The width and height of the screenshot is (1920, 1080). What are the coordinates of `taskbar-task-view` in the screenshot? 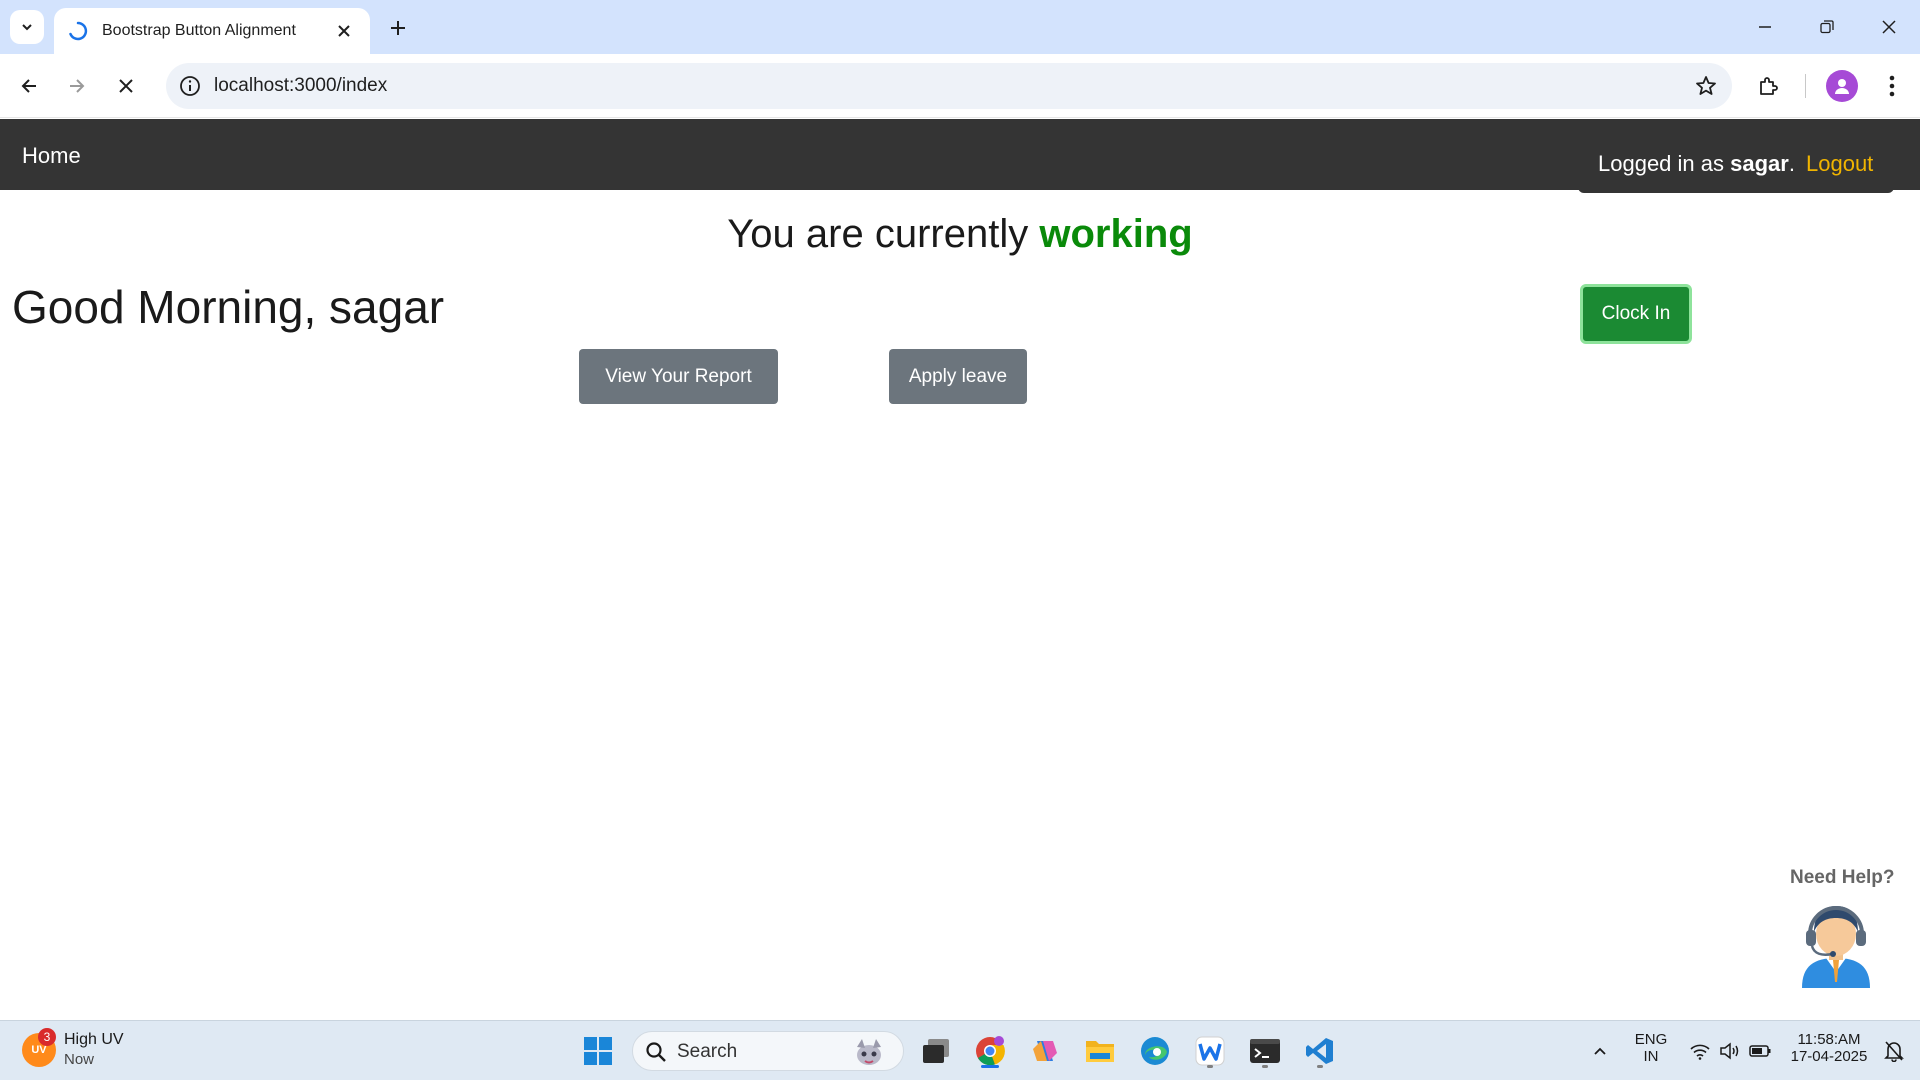 It's located at (936, 1051).